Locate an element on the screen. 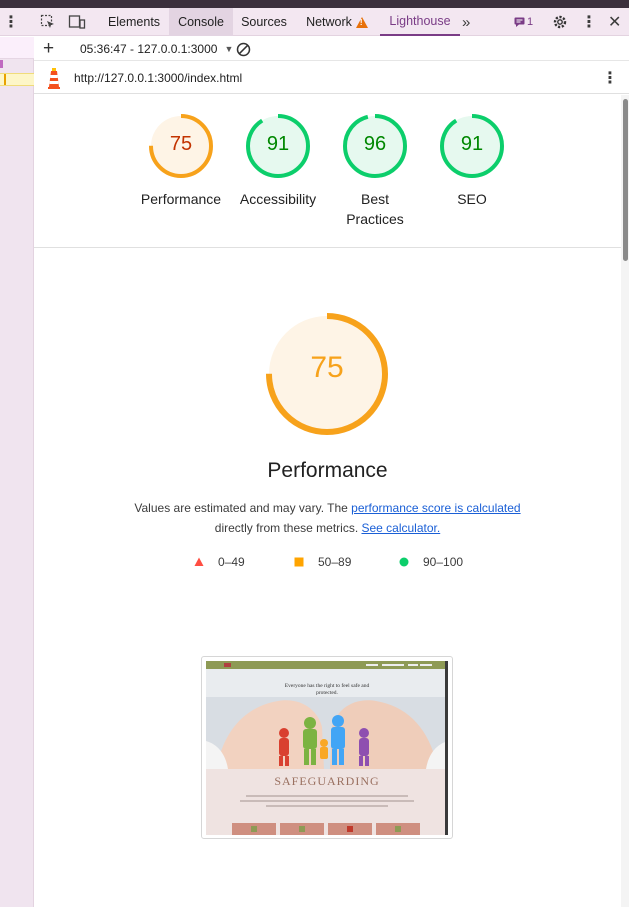 The height and width of the screenshot is (907, 629). inspect-element-icon is located at coordinates (49, 22).